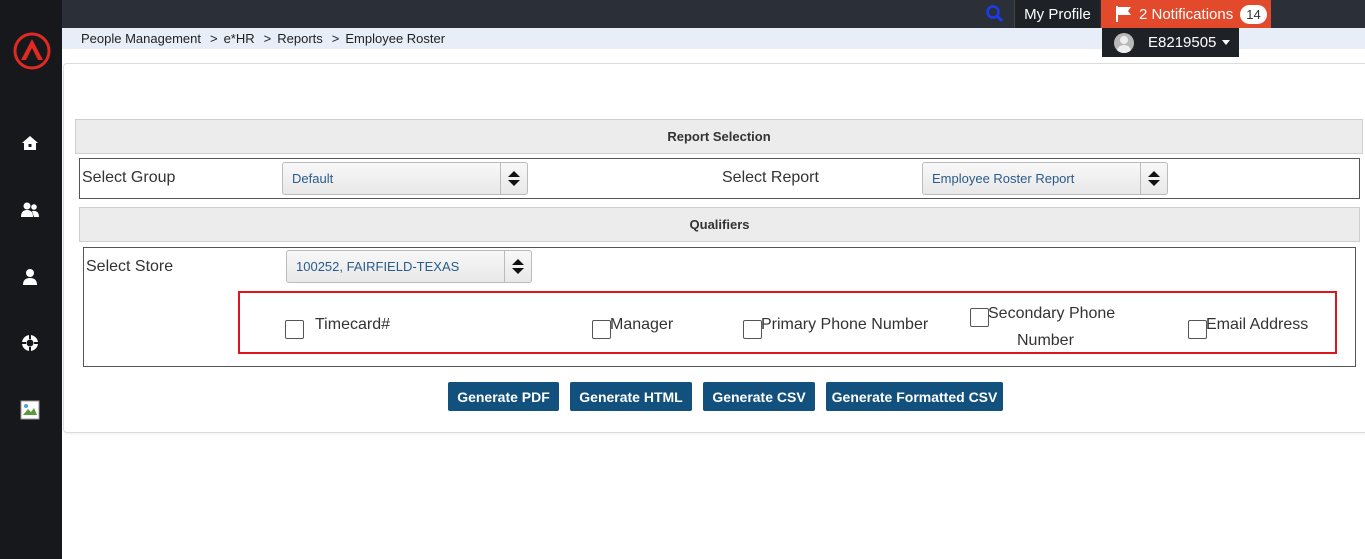  What do you see at coordinates (979, 317) in the screenshot?
I see `secondary-phone-checkbox` at bounding box center [979, 317].